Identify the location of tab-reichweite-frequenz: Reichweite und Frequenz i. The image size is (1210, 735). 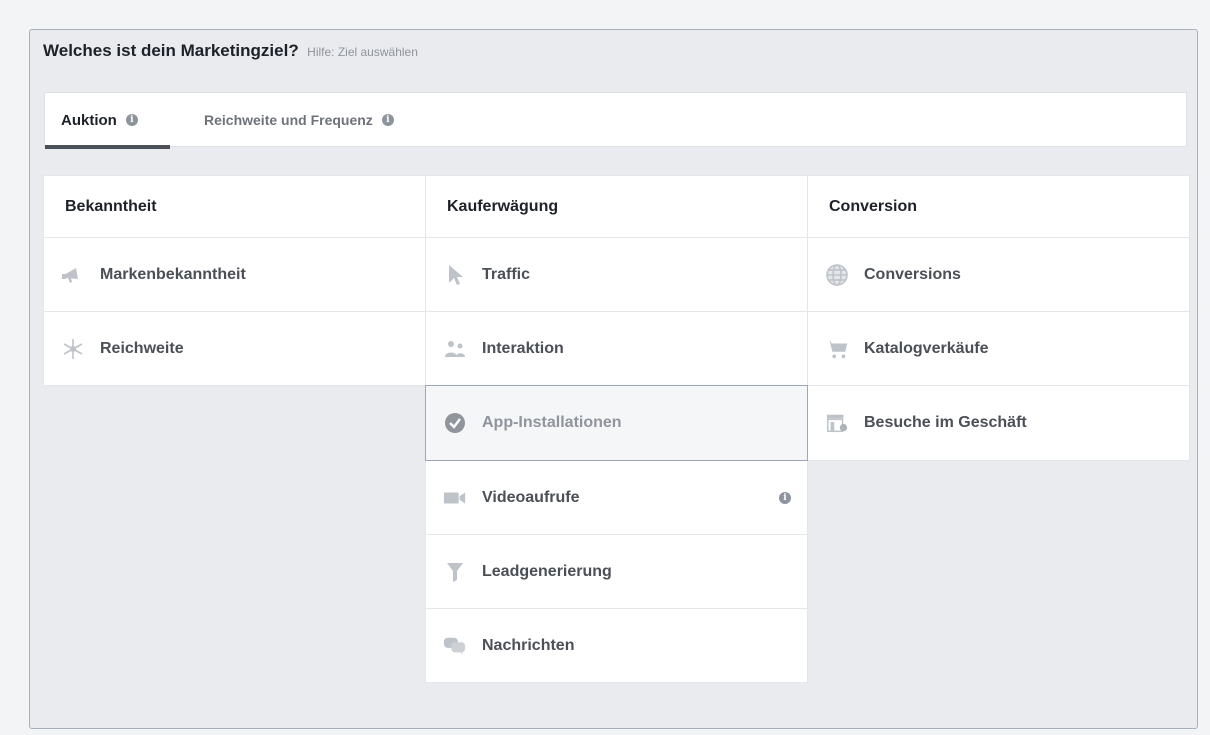
(299, 120).